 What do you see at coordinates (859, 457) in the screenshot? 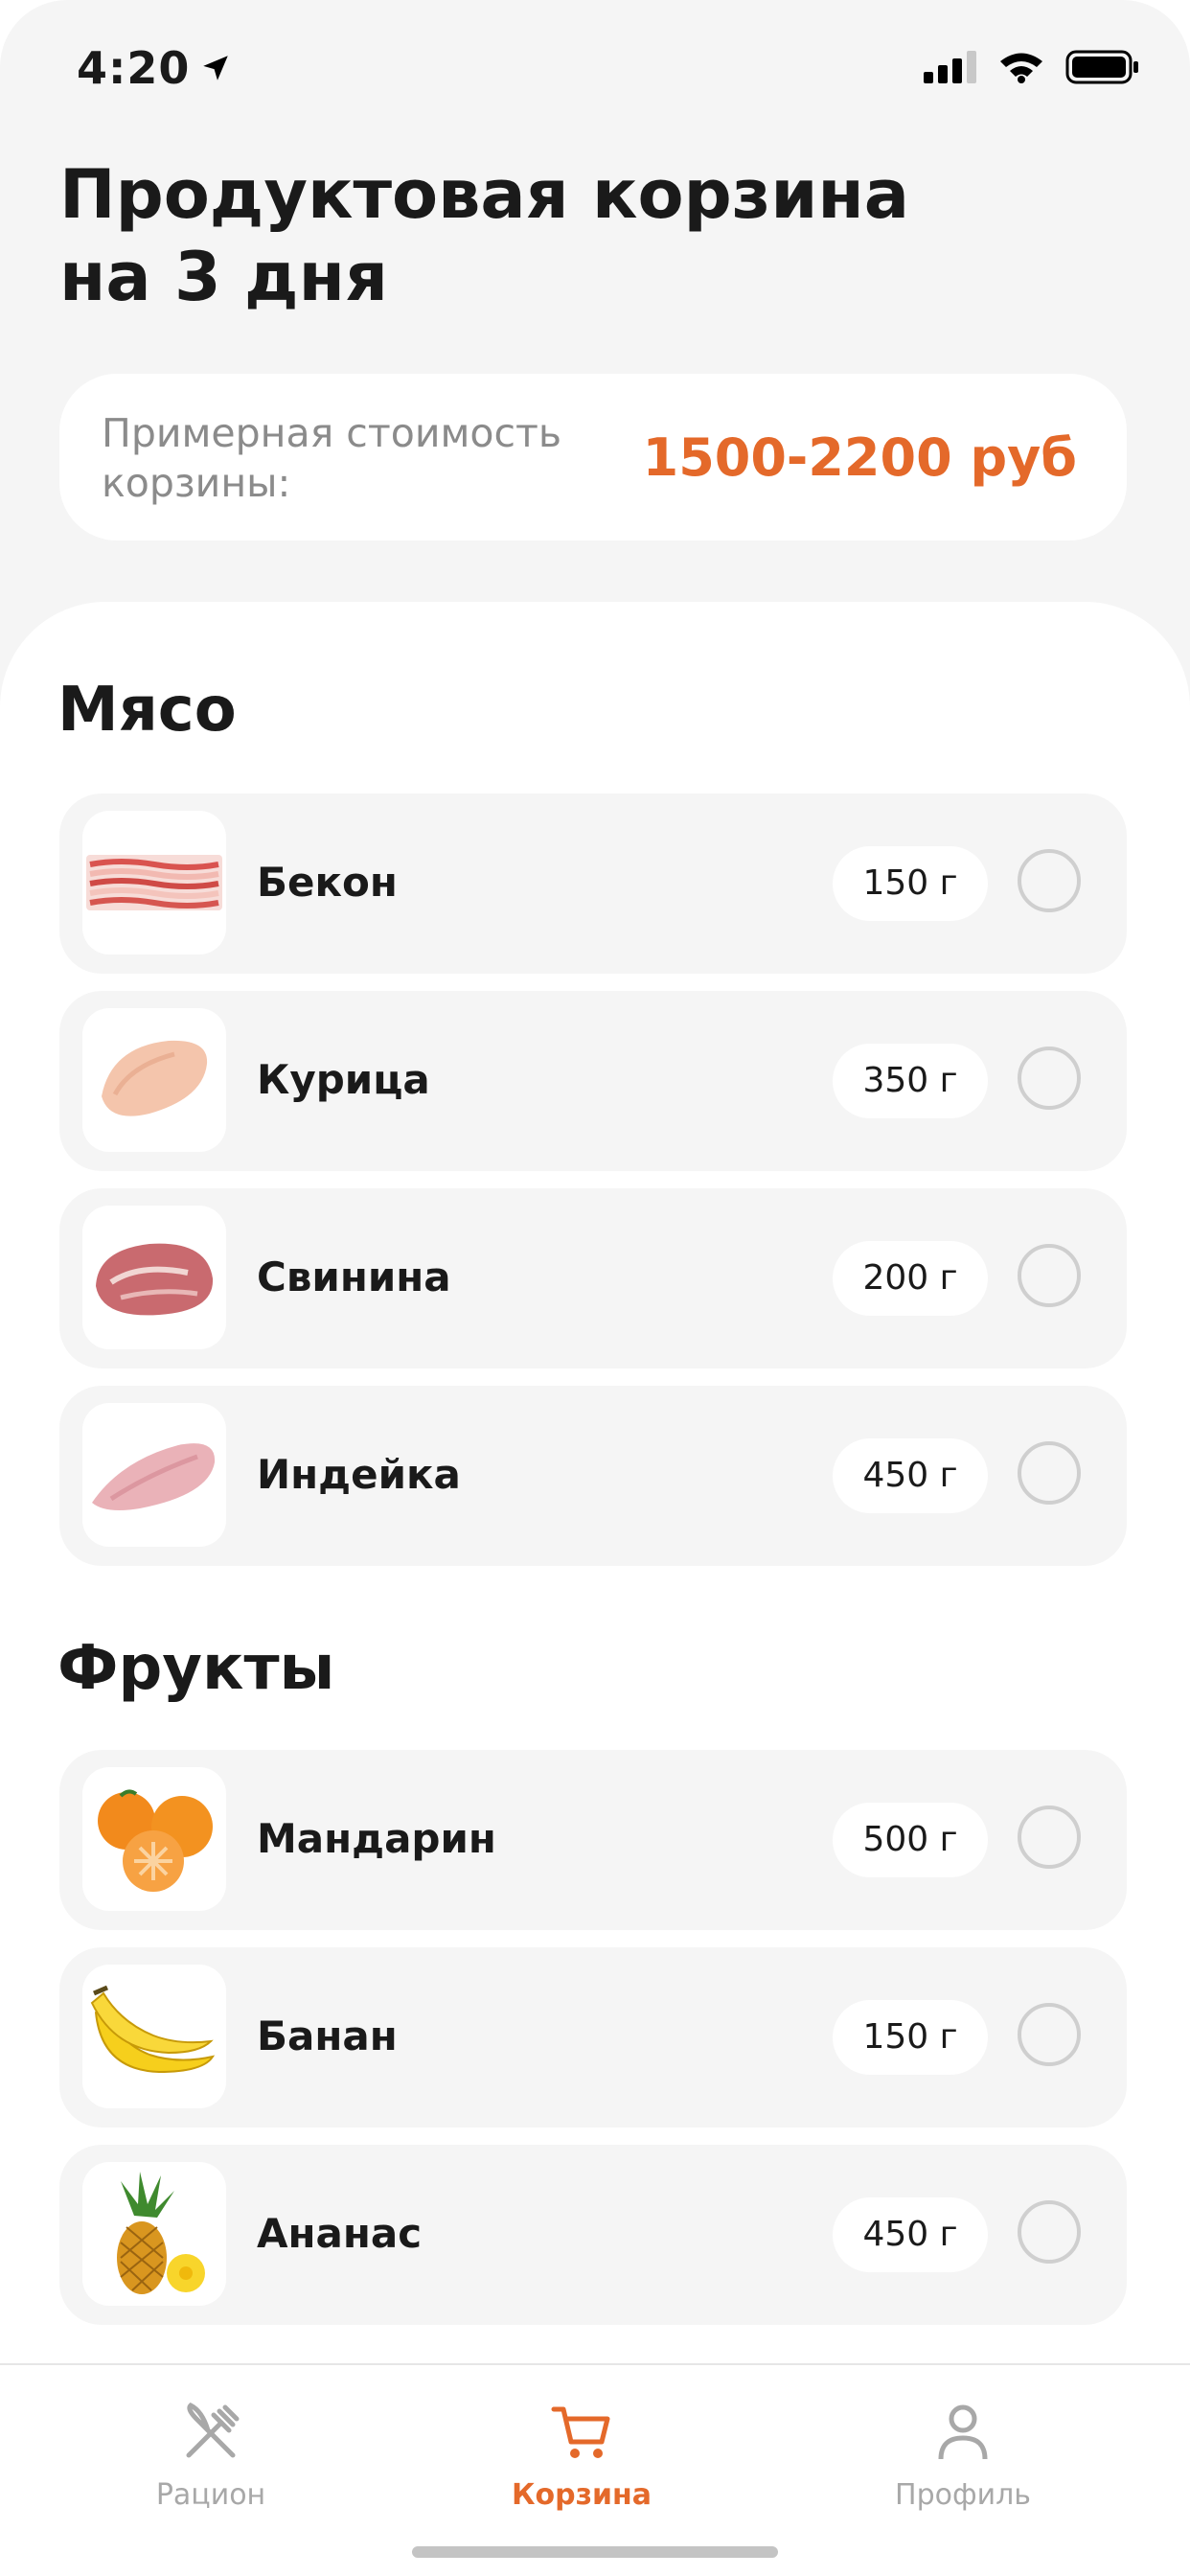
I see `cost-value: 1500-2200 руб` at bounding box center [859, 457].